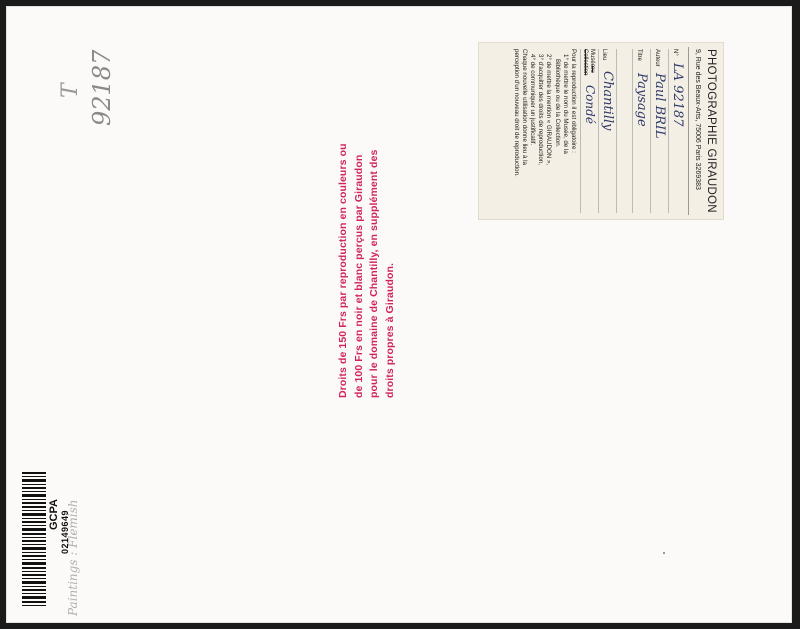 The image size is (800, 629). What do you see at coordinates (658, 131) in the screenshot?
I see `label-field-auteur: Auteur Paul BRIL` at bounding box center [658, 131].